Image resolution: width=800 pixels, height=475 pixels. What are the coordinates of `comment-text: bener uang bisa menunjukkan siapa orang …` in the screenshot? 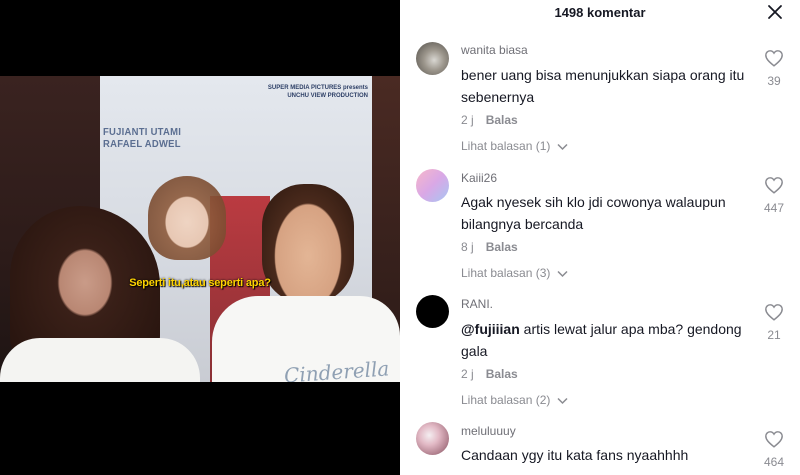 It's located at (603, 86).